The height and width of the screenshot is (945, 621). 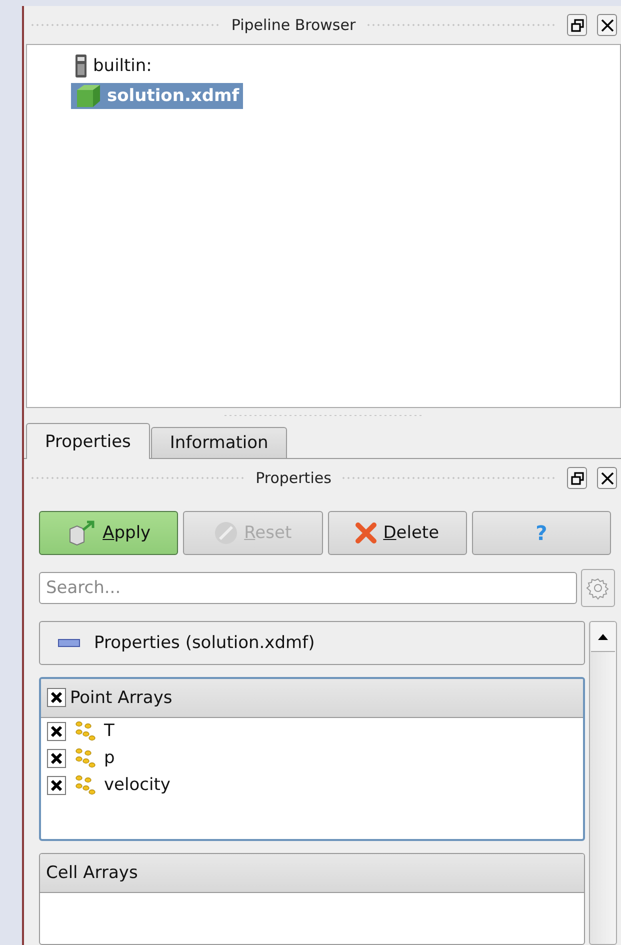 I want to click on array-name: p, so click(x=109, y=758).